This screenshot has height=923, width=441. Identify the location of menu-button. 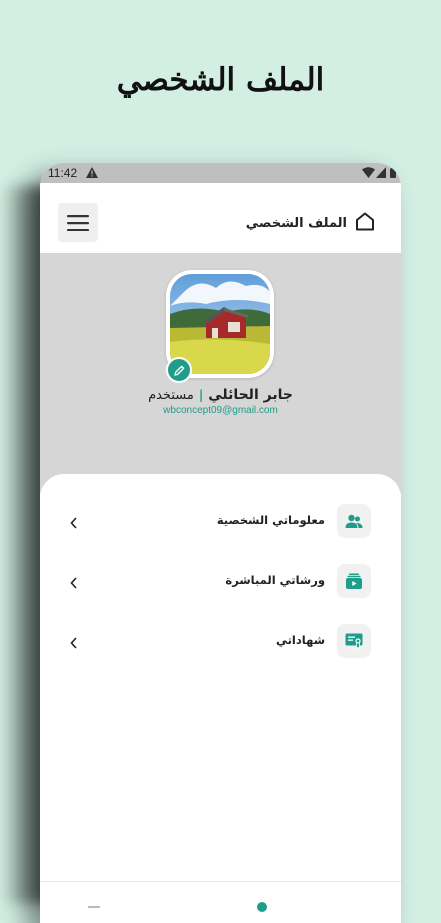
(78, 222).